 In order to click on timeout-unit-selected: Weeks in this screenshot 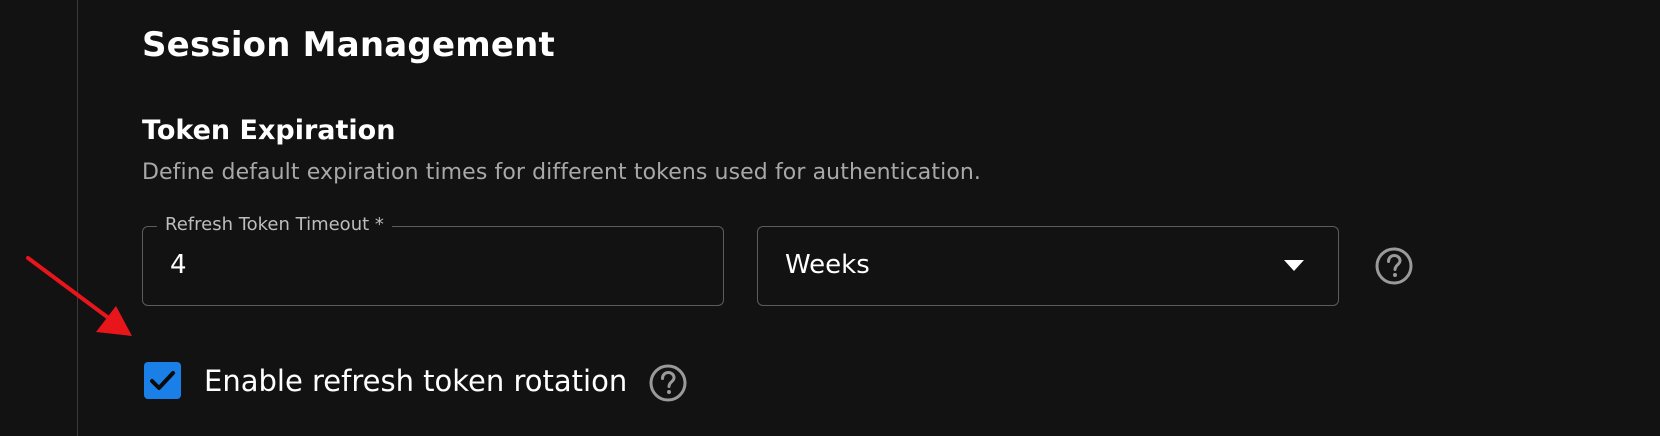, I will do `click(827, 265)`.